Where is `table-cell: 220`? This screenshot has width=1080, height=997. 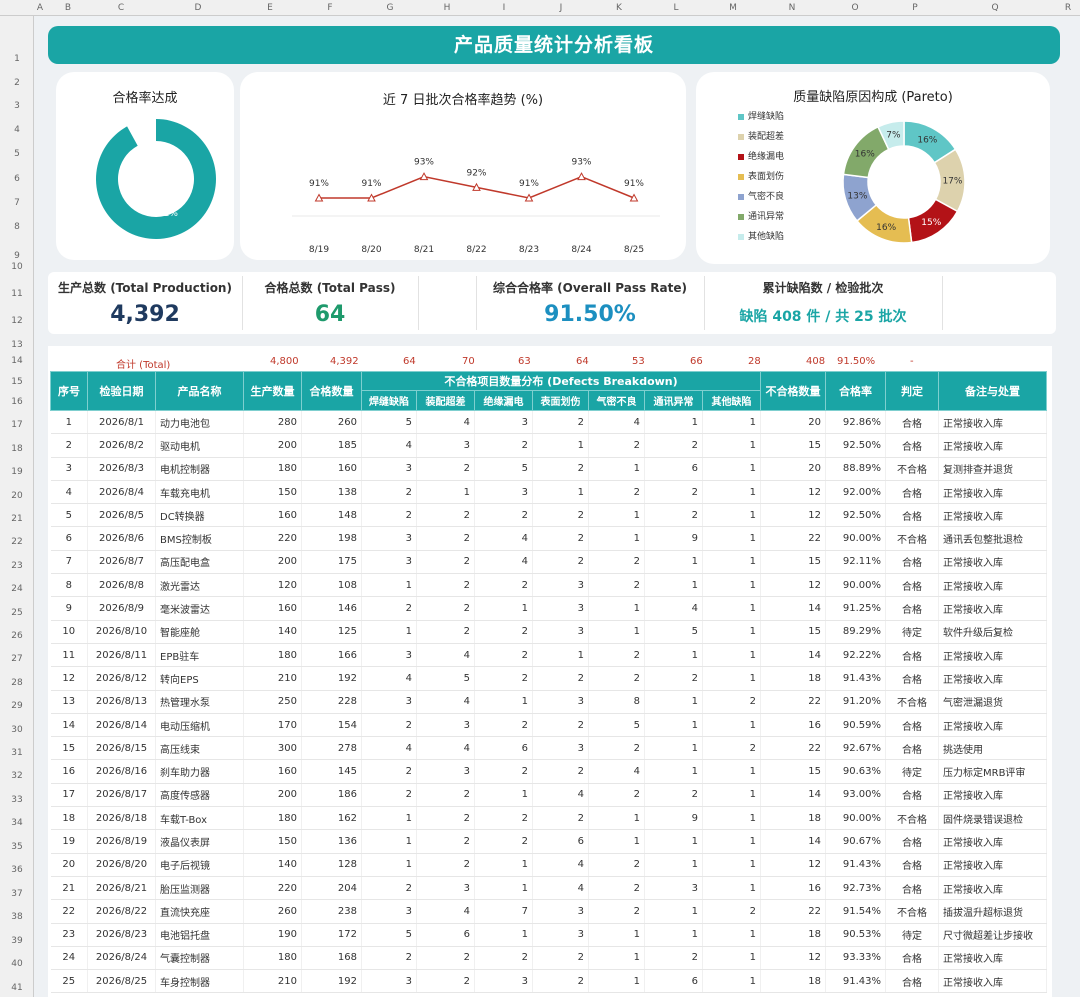 table-cell: 220 is located at coordinates (272, 888).